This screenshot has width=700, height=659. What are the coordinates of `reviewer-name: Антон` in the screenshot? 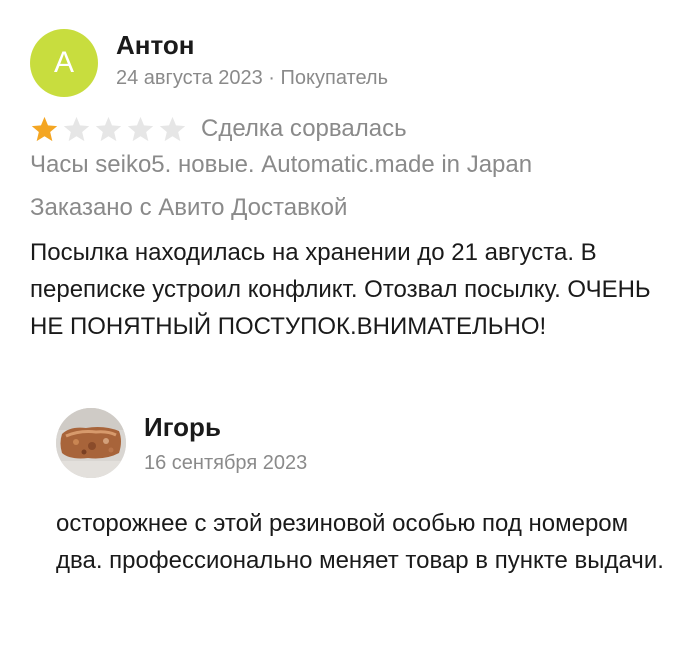 It's located at (155, 45).